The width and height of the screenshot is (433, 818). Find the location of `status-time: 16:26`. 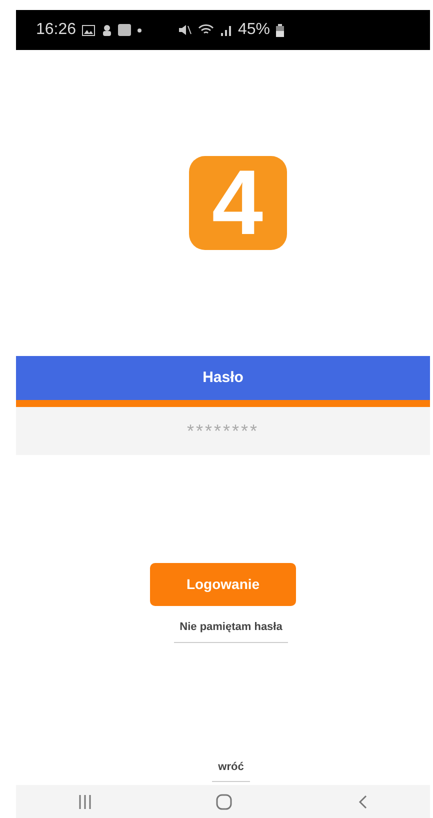

status-time: 16:26 is located at coordinates (56, 30).